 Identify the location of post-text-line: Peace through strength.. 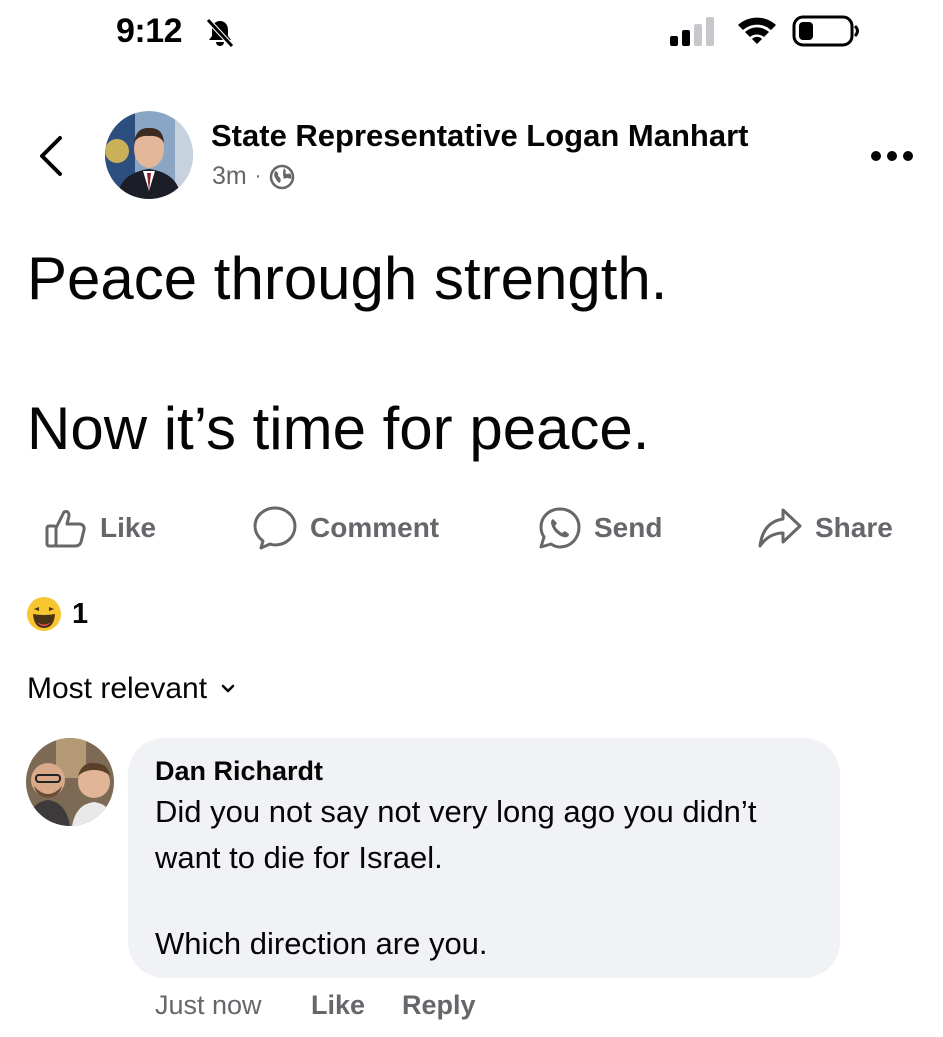
(347, 278).